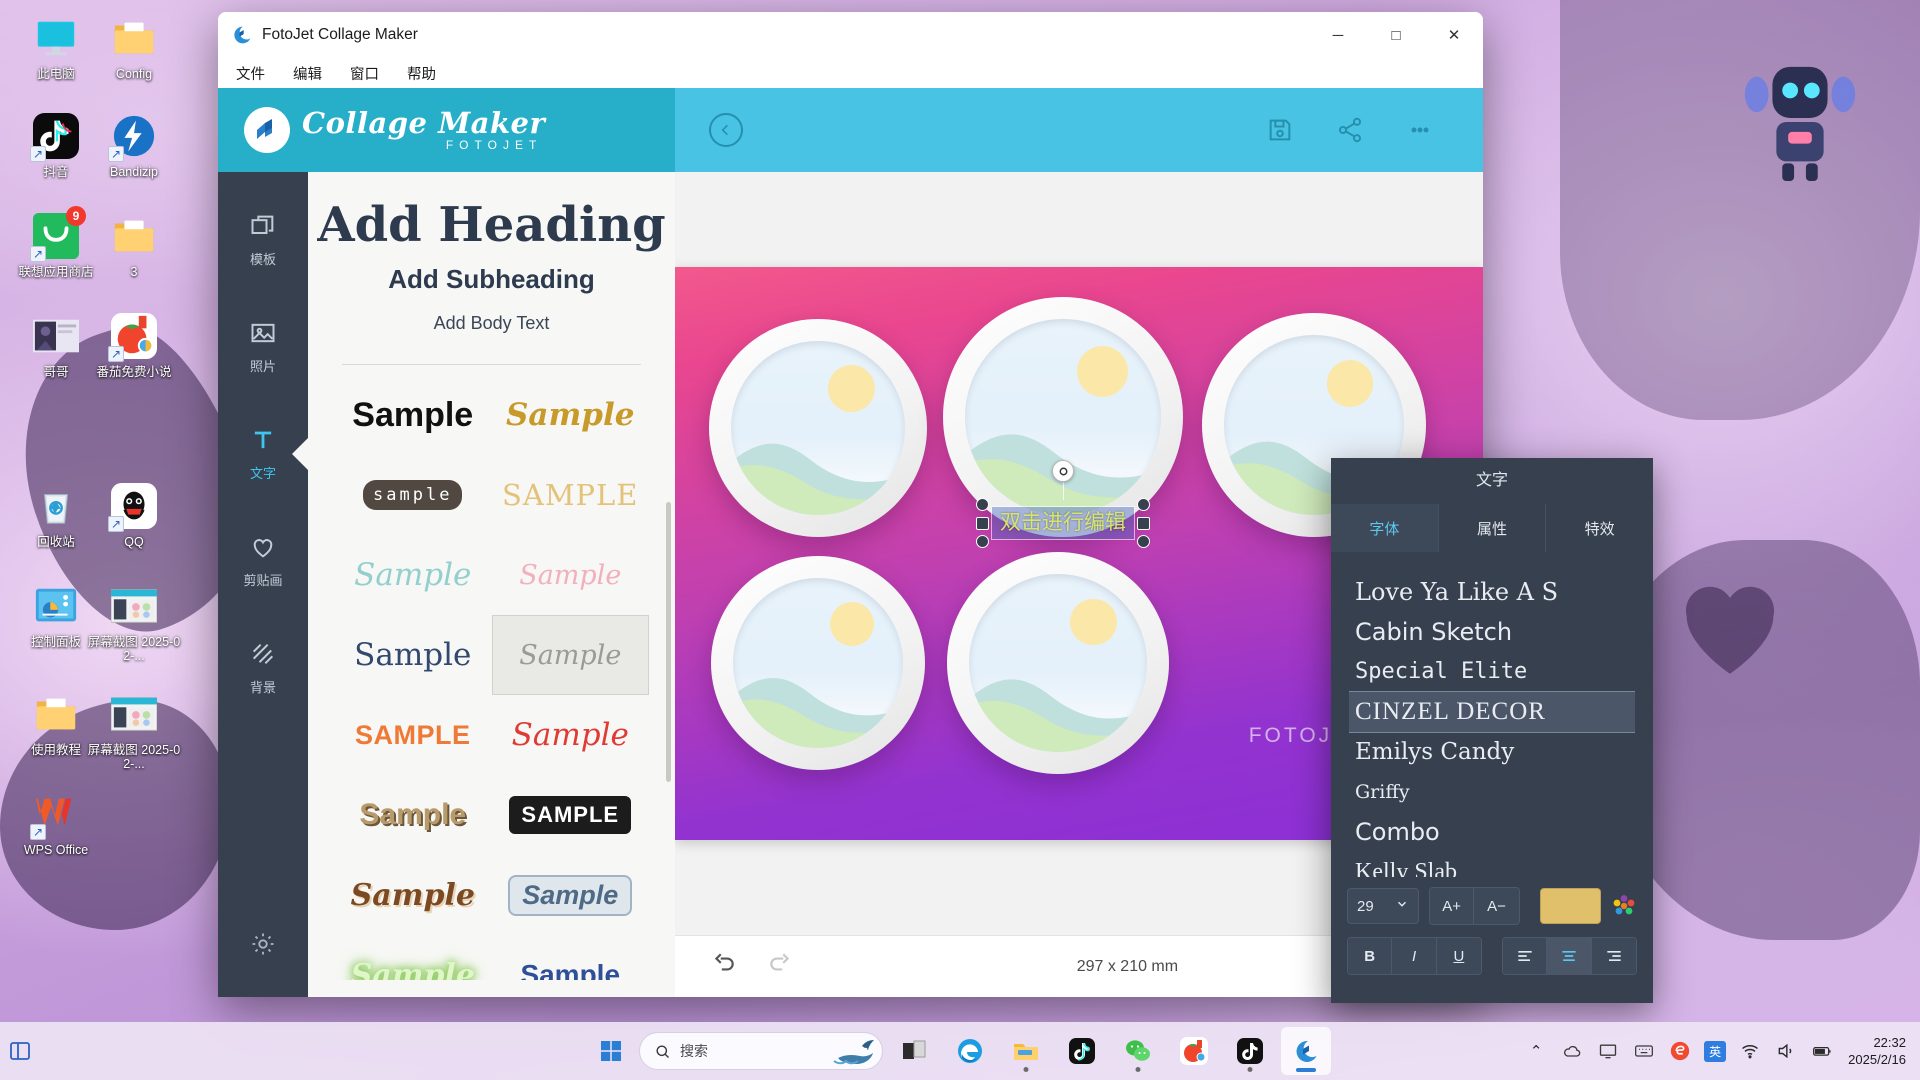 The image size is (1920, 1080). Describe the element at coordinates (413, 655) in the screenshot. I see `font-sample-7: Sample` at that location.